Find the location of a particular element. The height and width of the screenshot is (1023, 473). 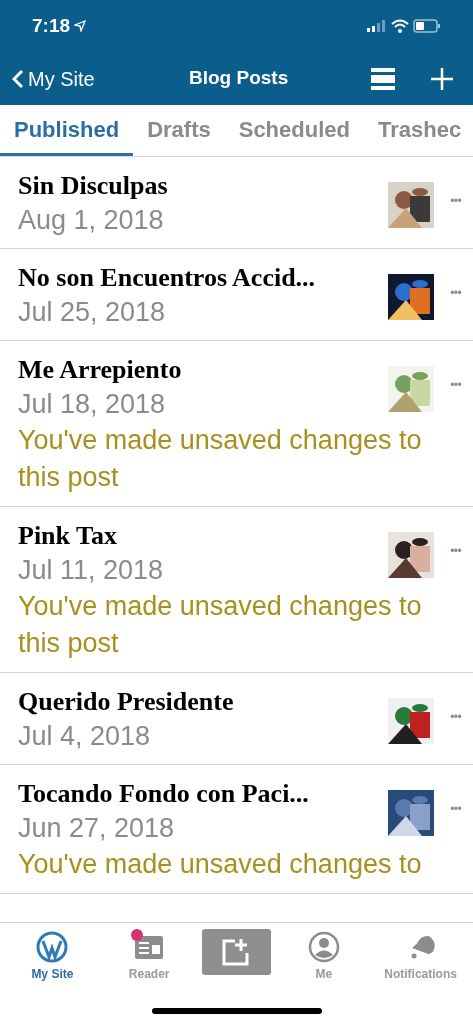

tab: Trashec is located at coordinates (418, 130).